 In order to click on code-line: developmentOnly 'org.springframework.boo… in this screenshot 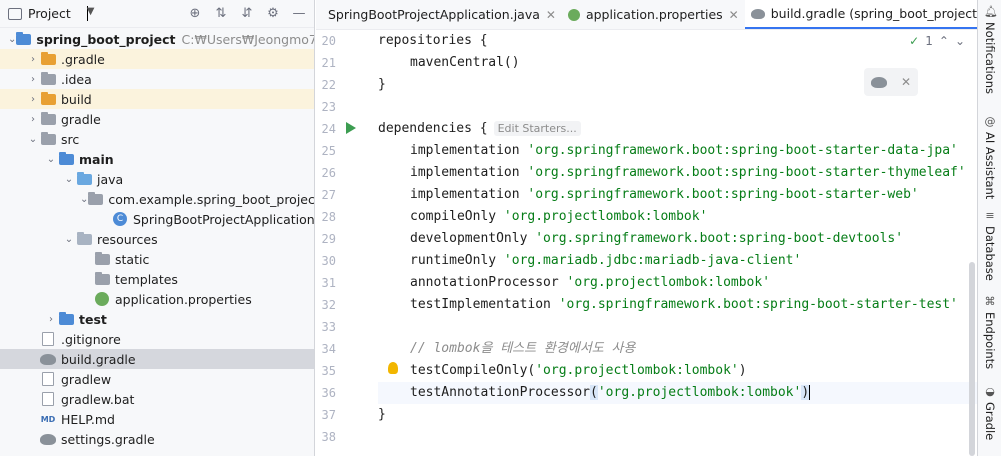, I will do `click(640, 239)`.